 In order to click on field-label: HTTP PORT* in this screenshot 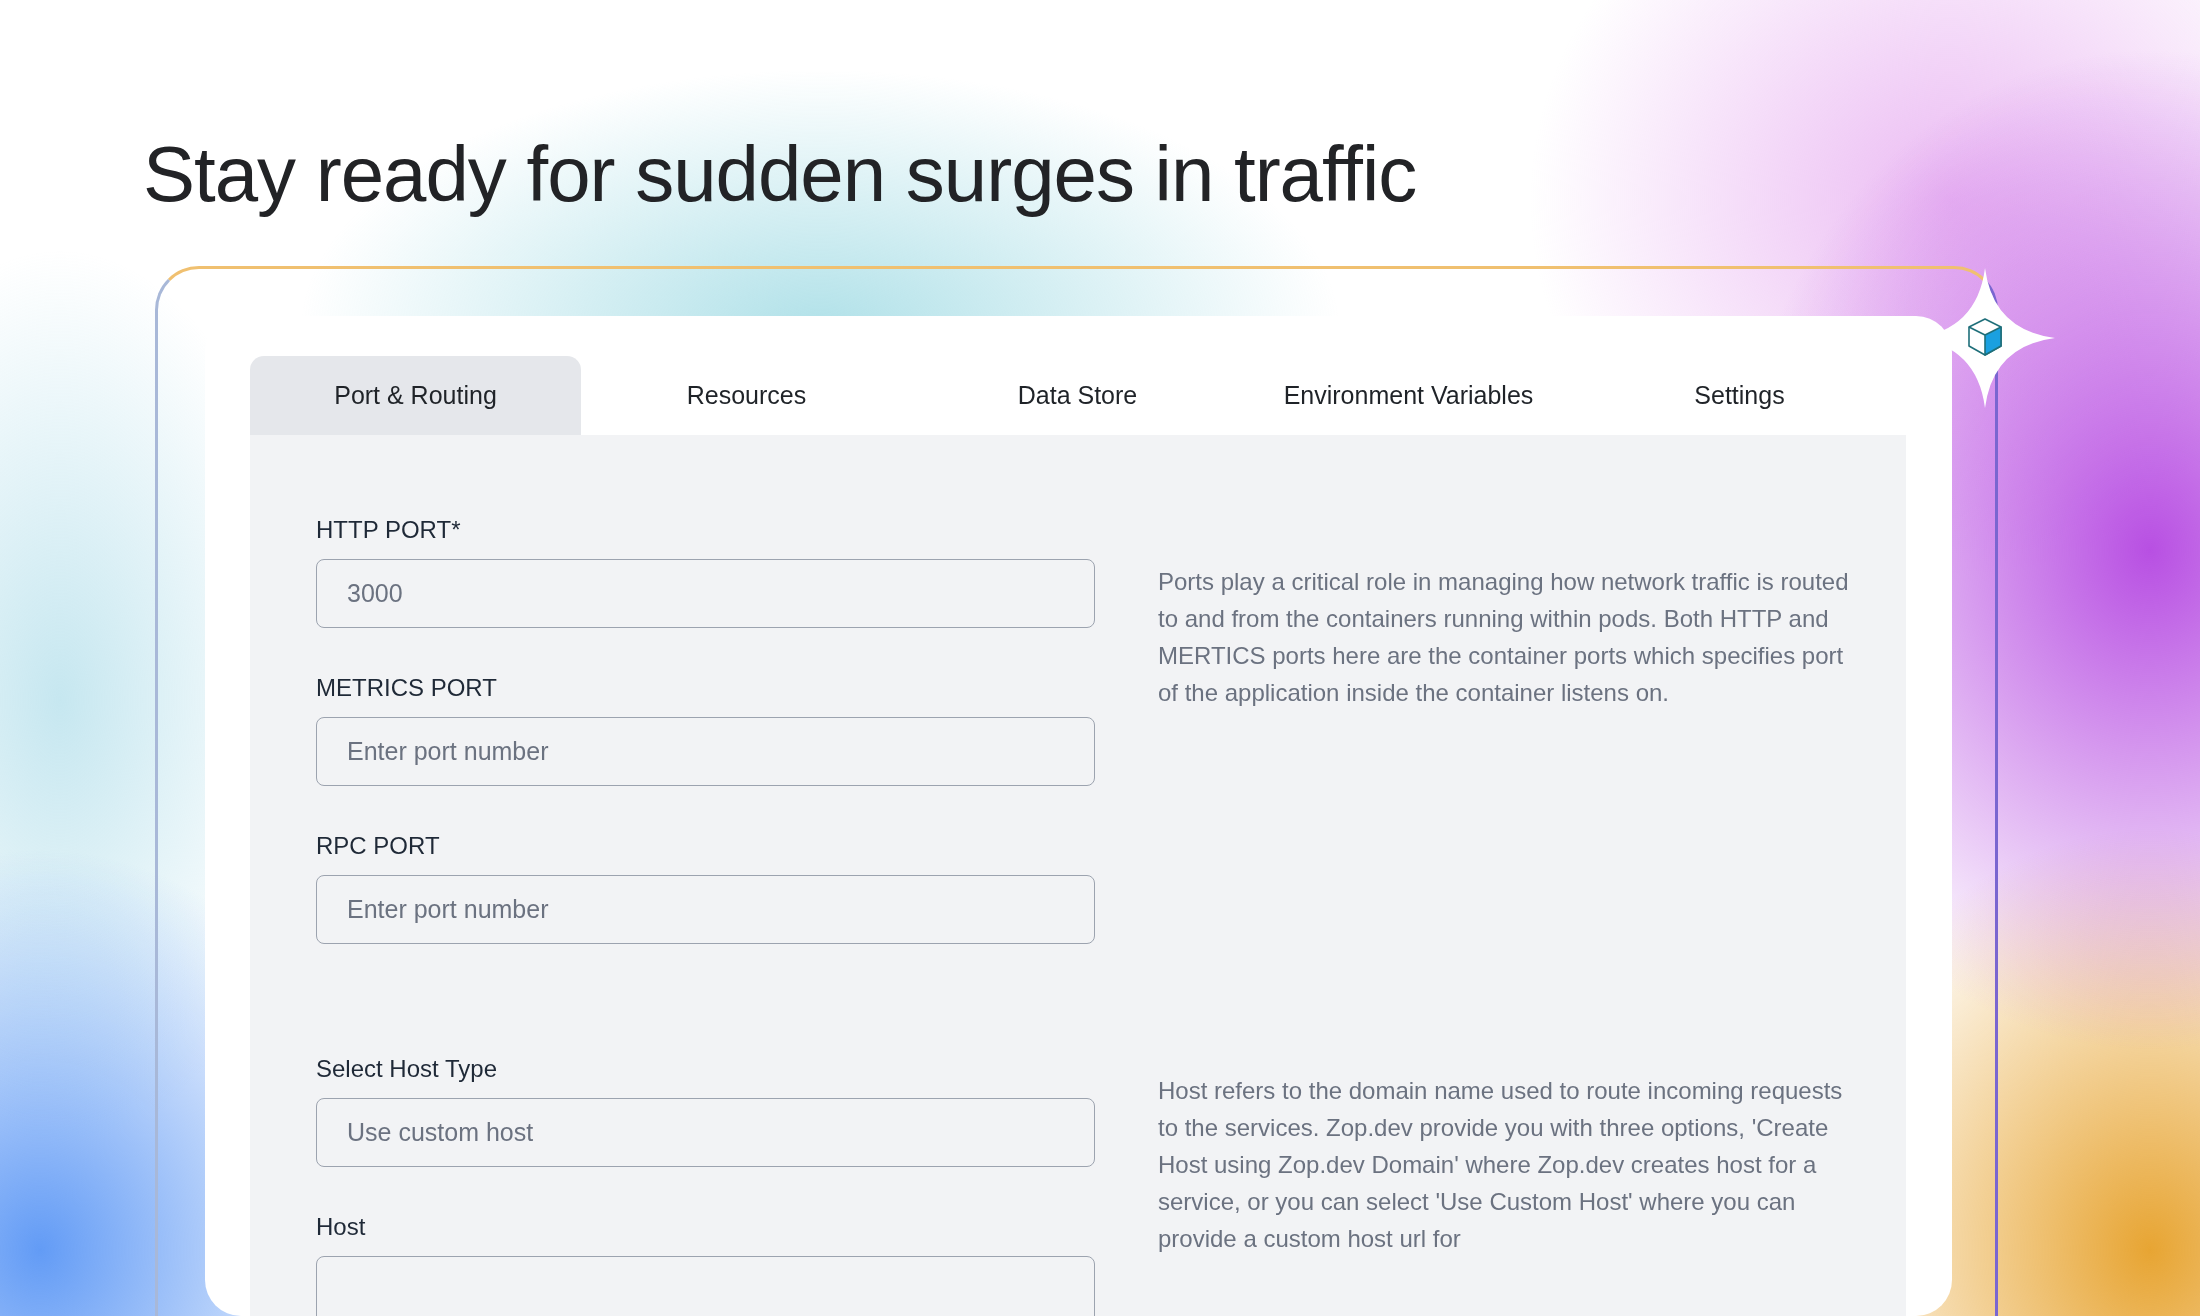, I will do `click(389, 530)`.